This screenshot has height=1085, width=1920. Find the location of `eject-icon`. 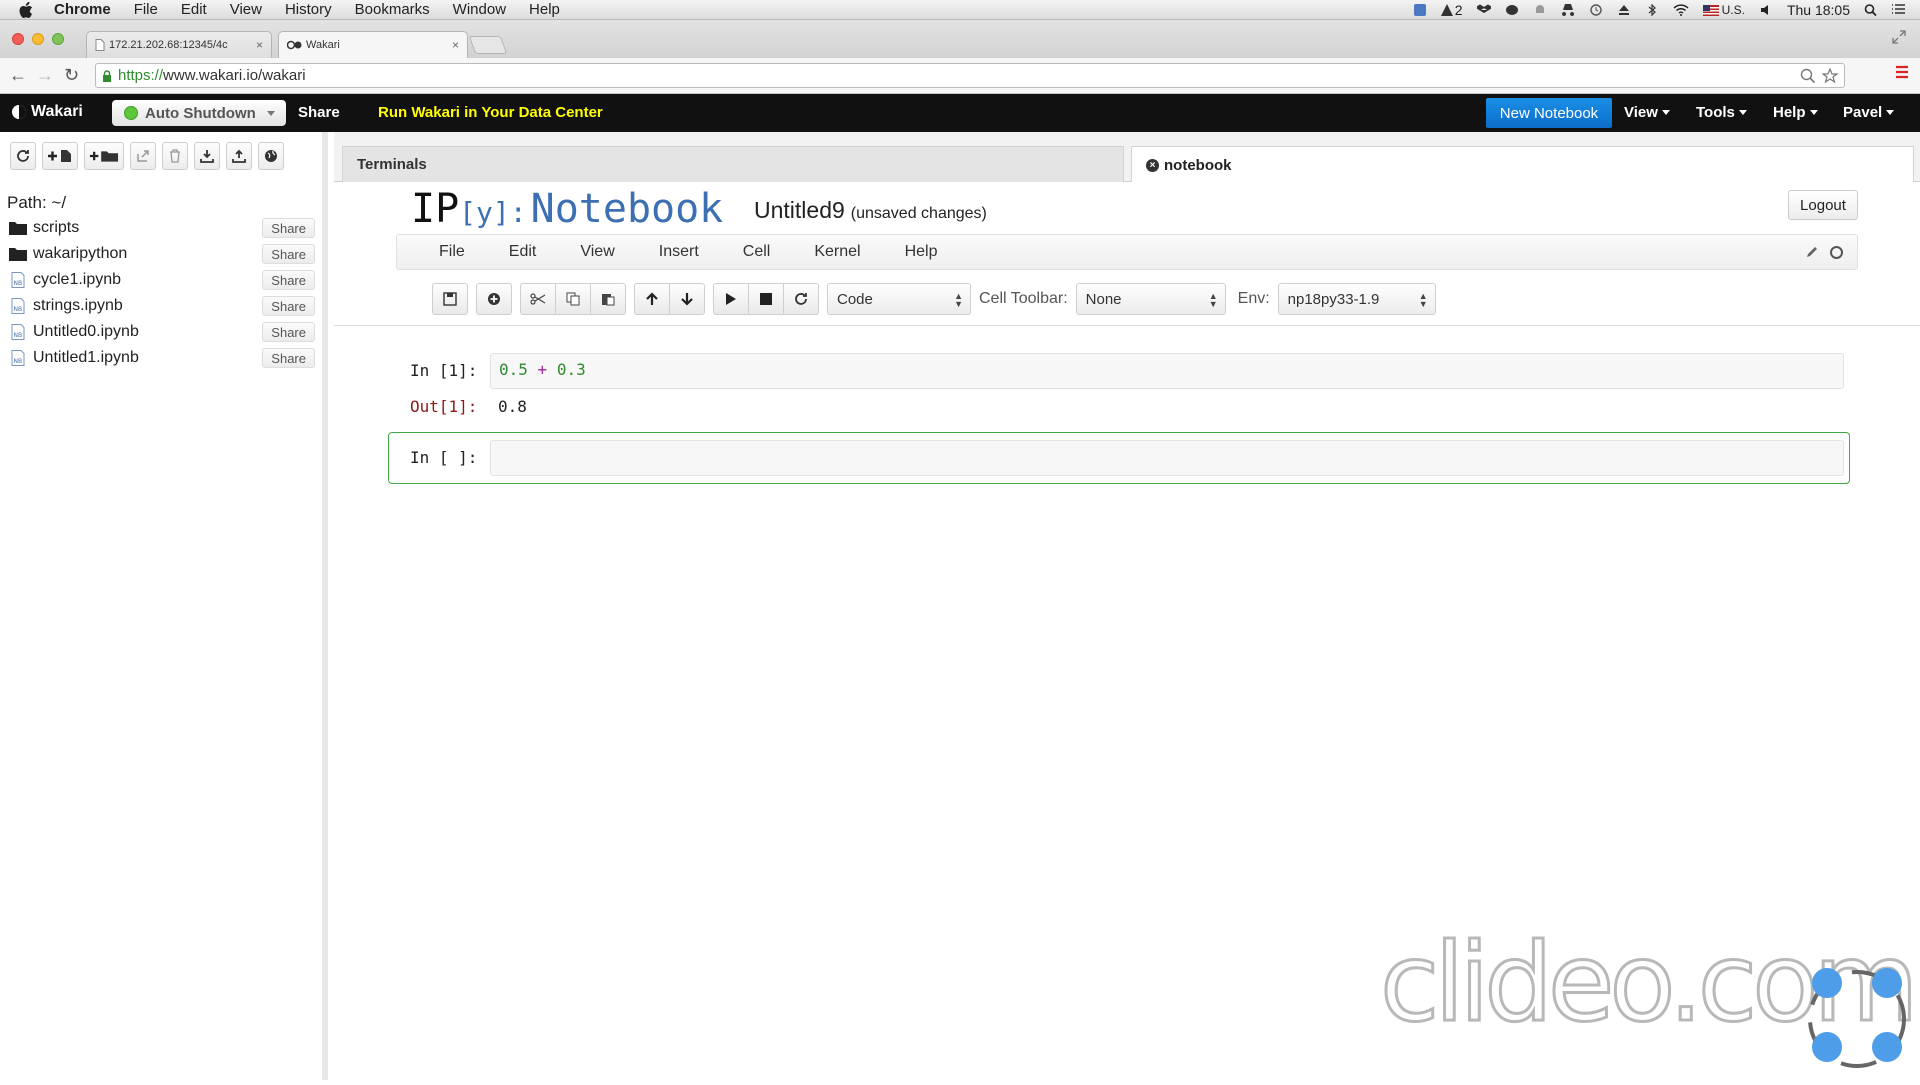

eject-icon is located at coordinates (1624, 10).